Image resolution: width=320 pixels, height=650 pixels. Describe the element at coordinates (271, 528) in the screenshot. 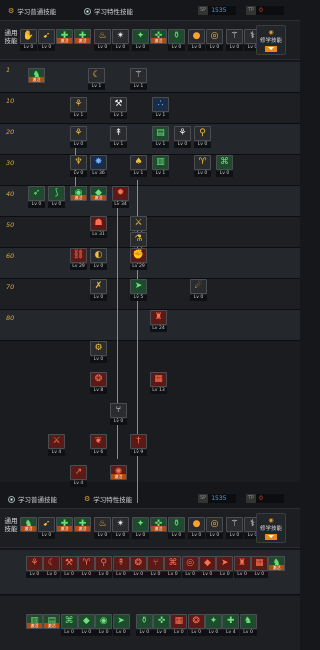

I see `unlearn-skill-button-2: ◉ 修学技能` at that location.